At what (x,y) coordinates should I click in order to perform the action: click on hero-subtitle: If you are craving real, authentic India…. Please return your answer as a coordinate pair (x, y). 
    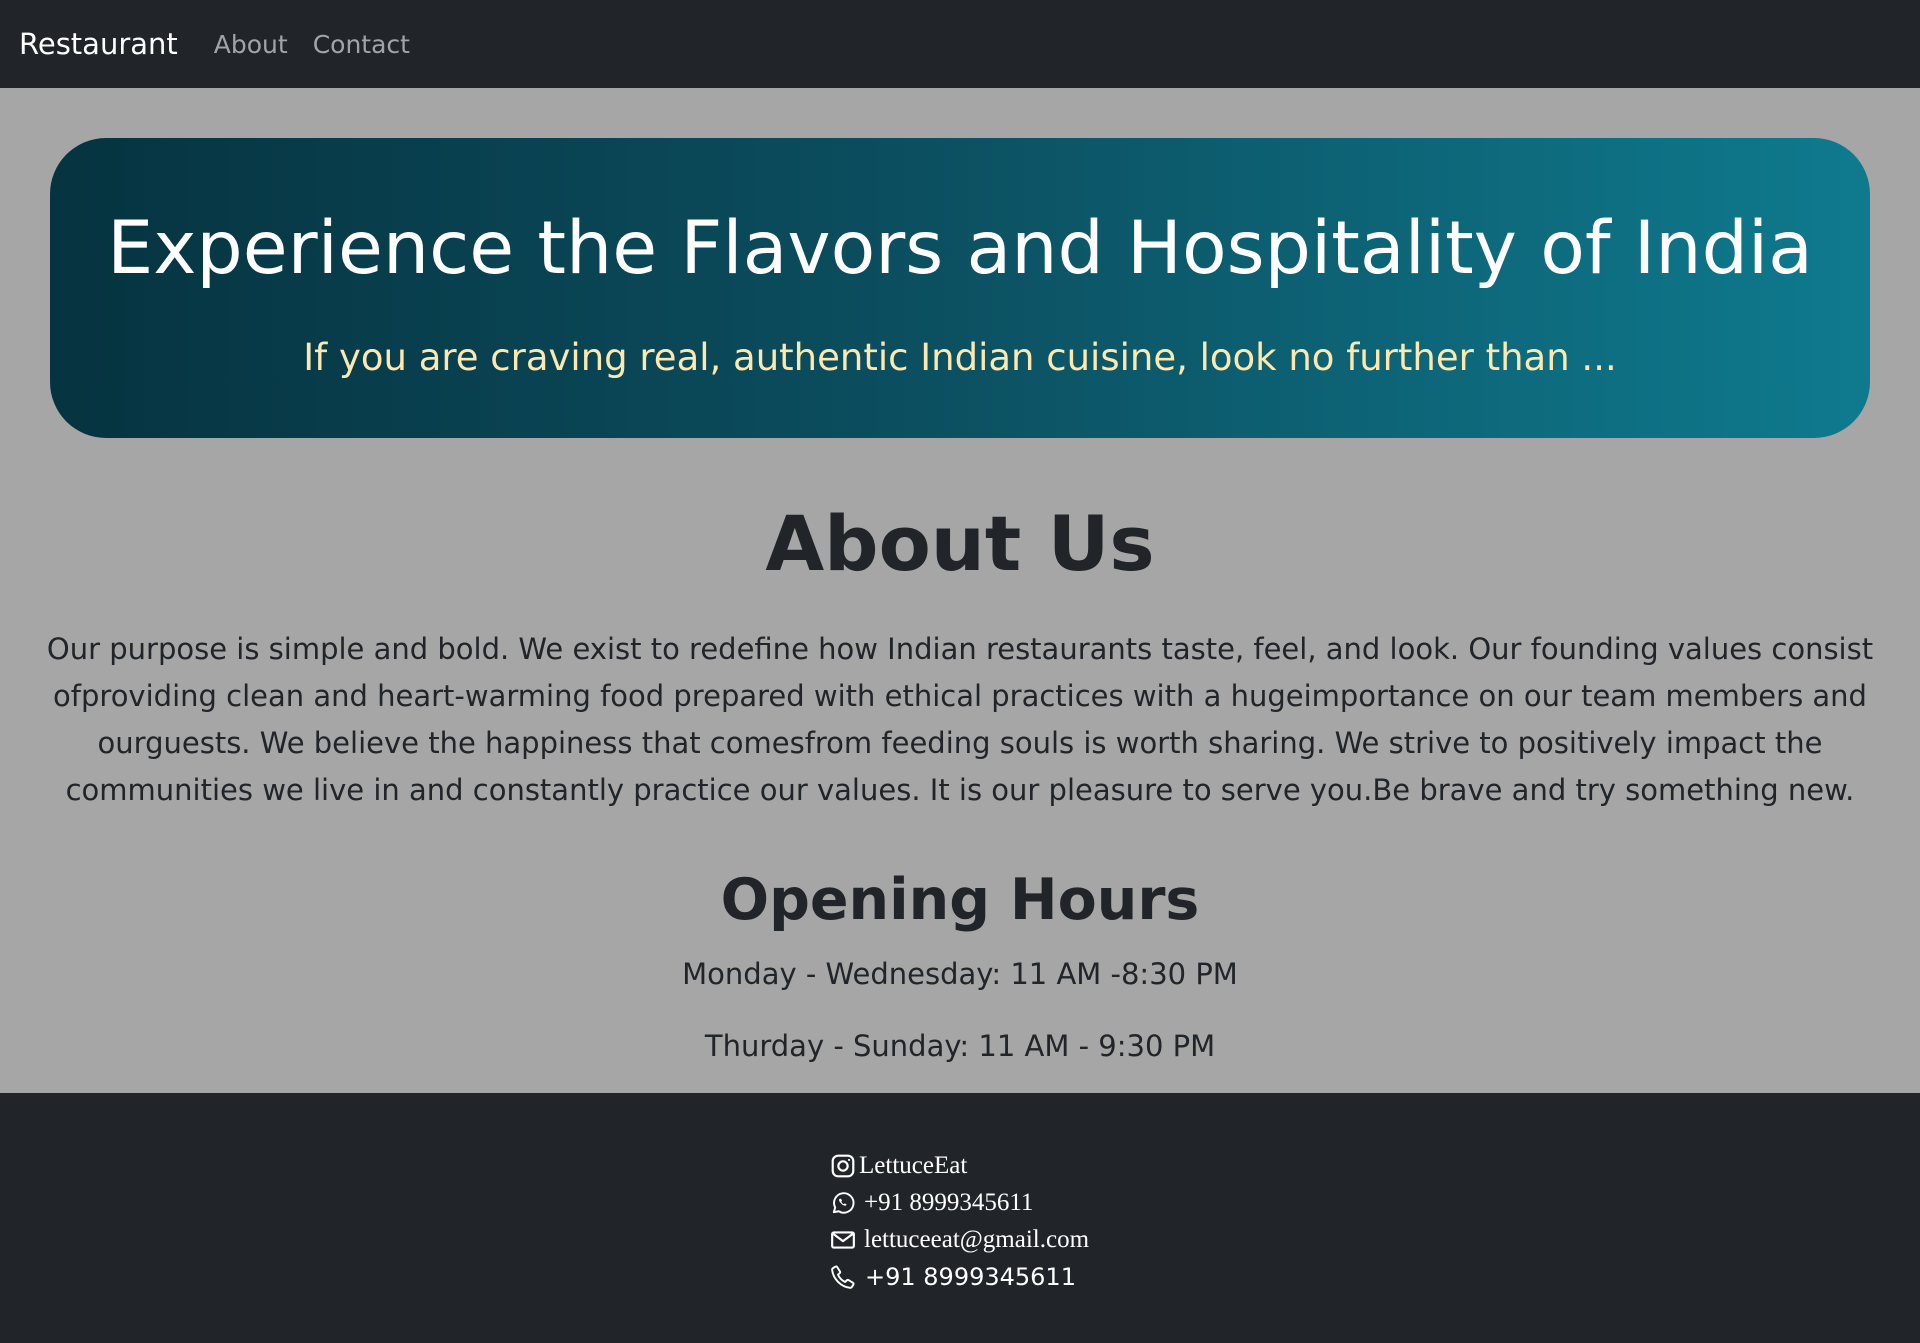
    Looking at the image, I should click on (960, 357).